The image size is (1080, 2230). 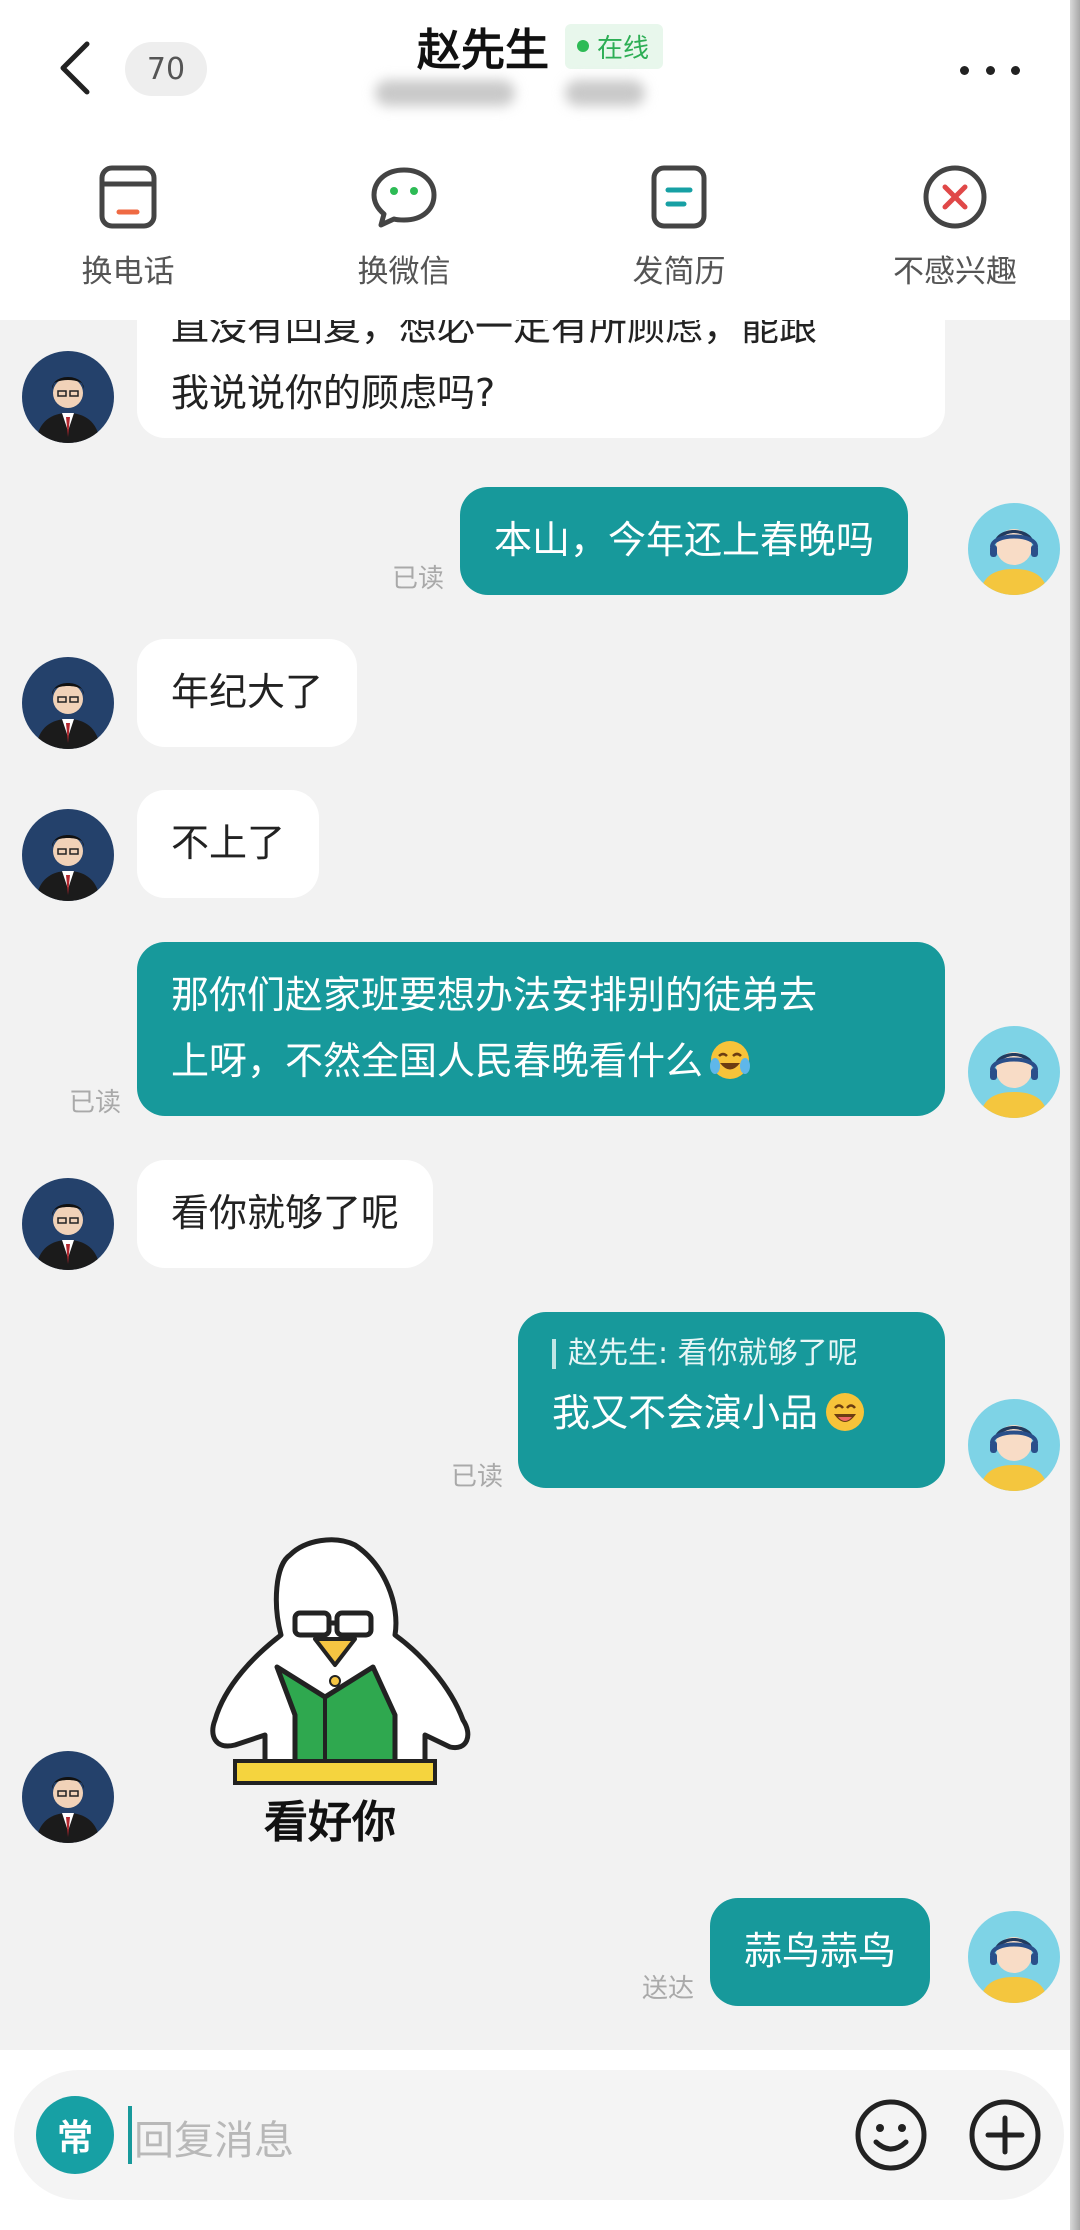 What do you see at coordinates (554, 1354) in the screenshot?
I see `quote-bar` at bounding box center [554, 1354].